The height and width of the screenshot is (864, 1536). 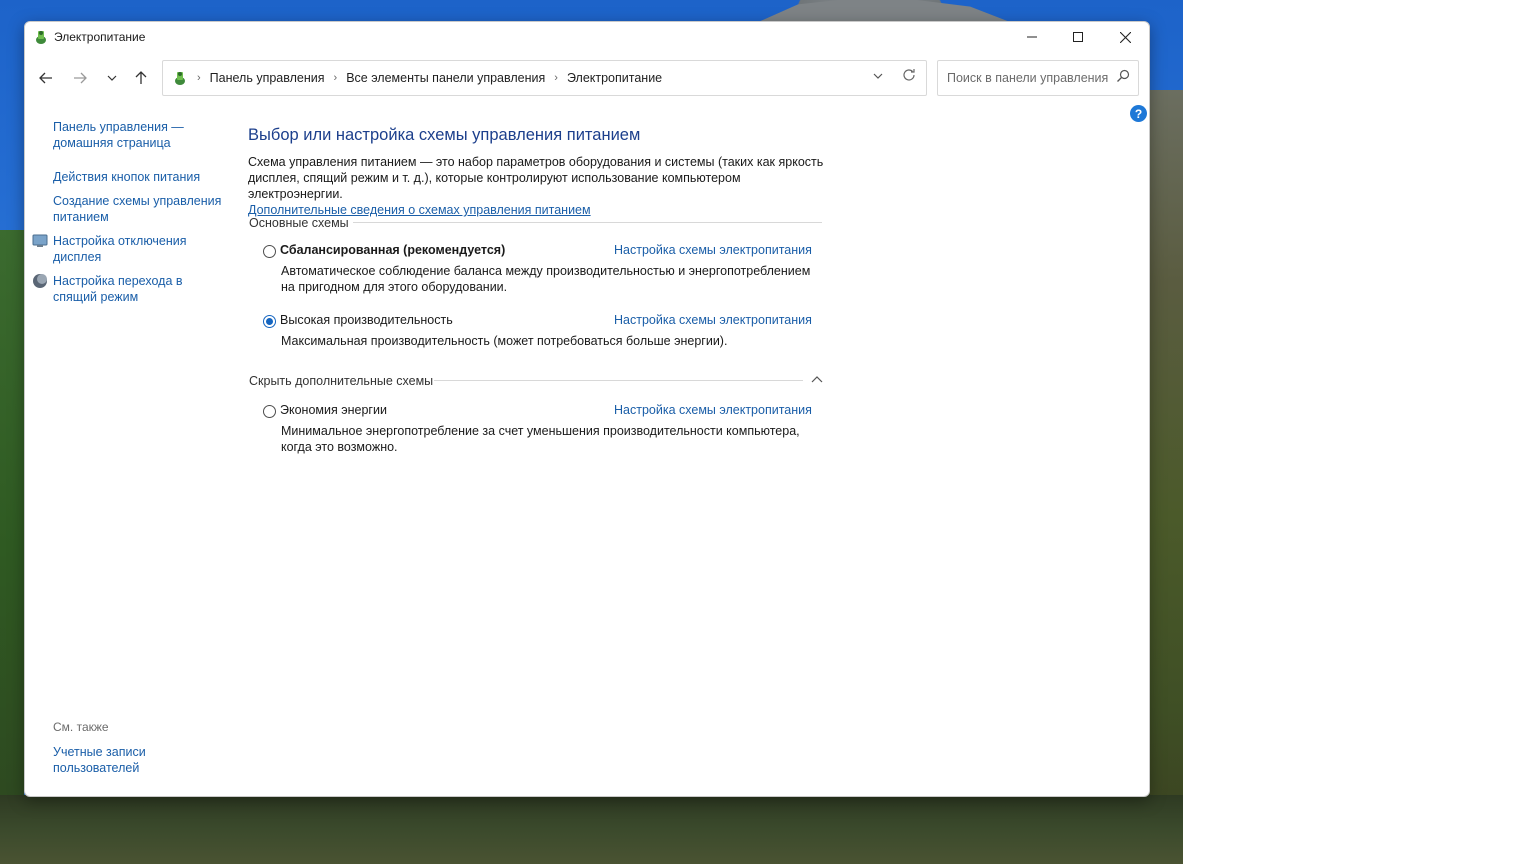 I want to click on plan-power-saver-settings-link: Настройка схемы электропитания, so click(x=713, y=410).